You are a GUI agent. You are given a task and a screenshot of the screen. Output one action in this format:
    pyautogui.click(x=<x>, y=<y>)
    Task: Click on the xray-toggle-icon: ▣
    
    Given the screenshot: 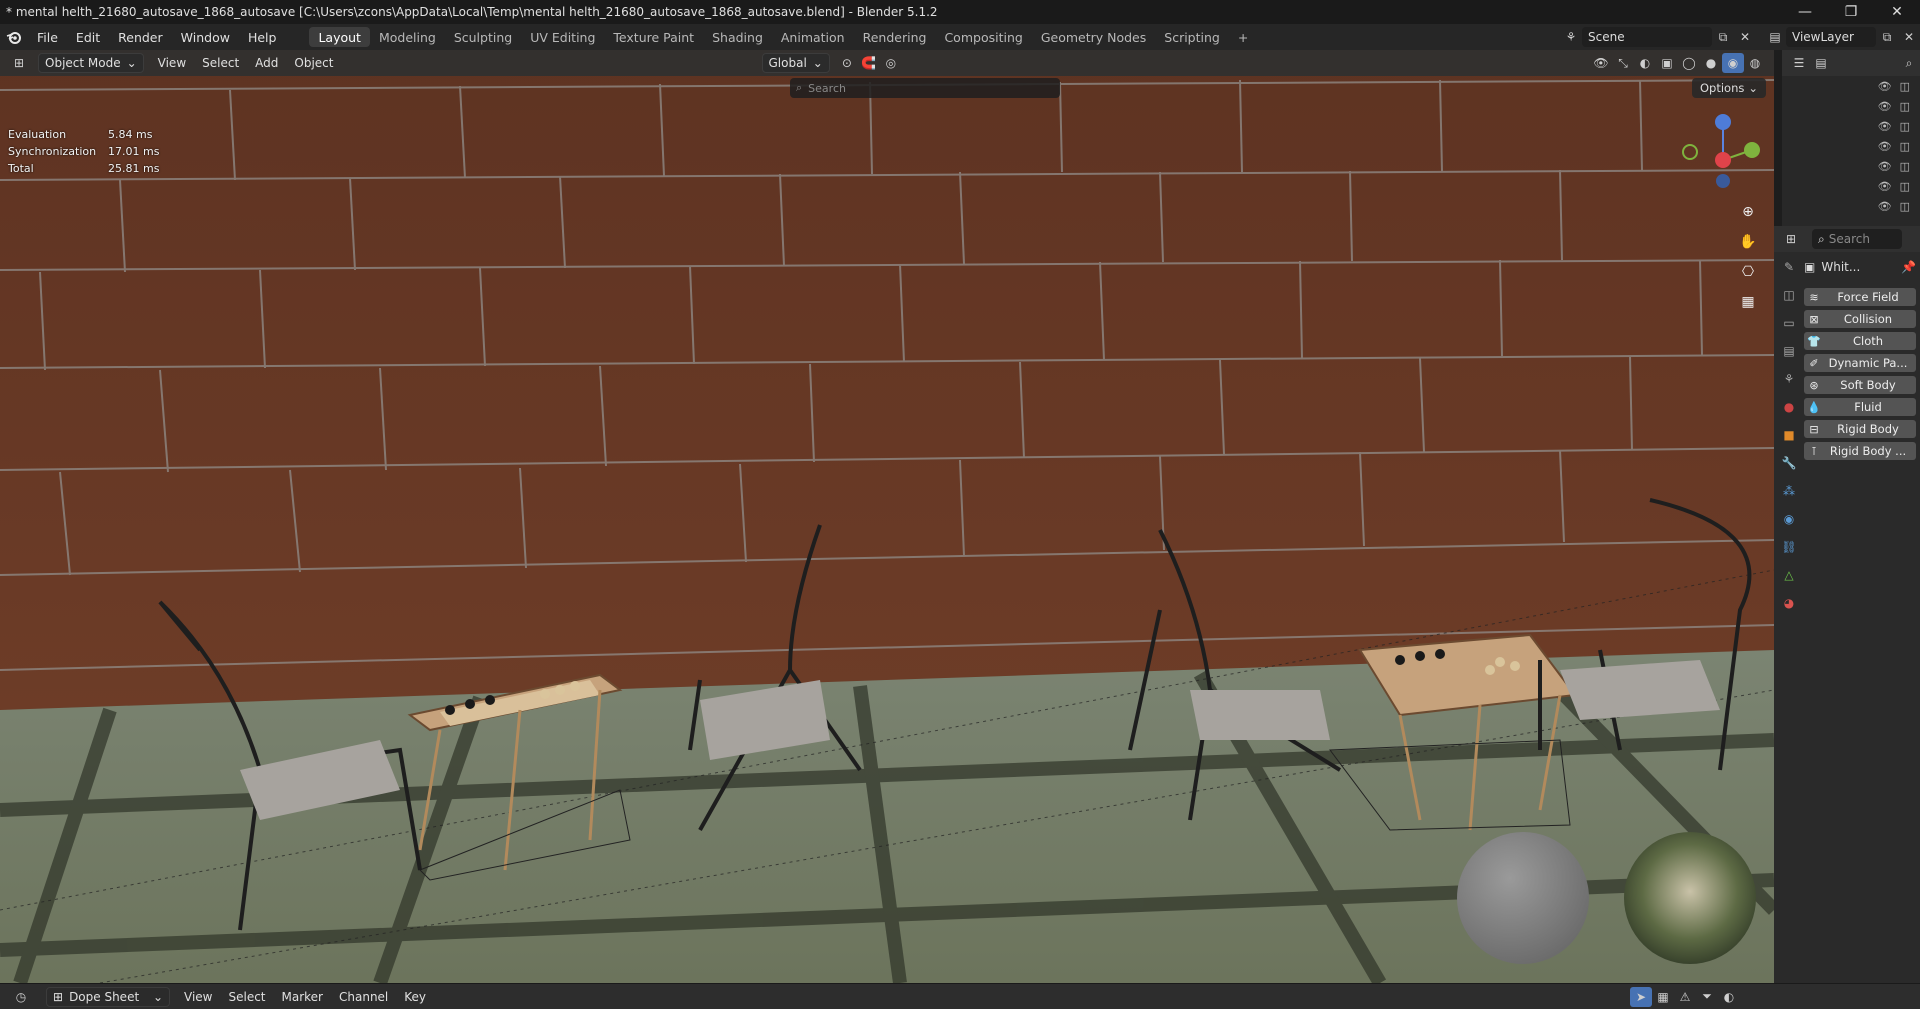 What is the action you would take?
    pyautogui.click(x=1667, y=63)
    